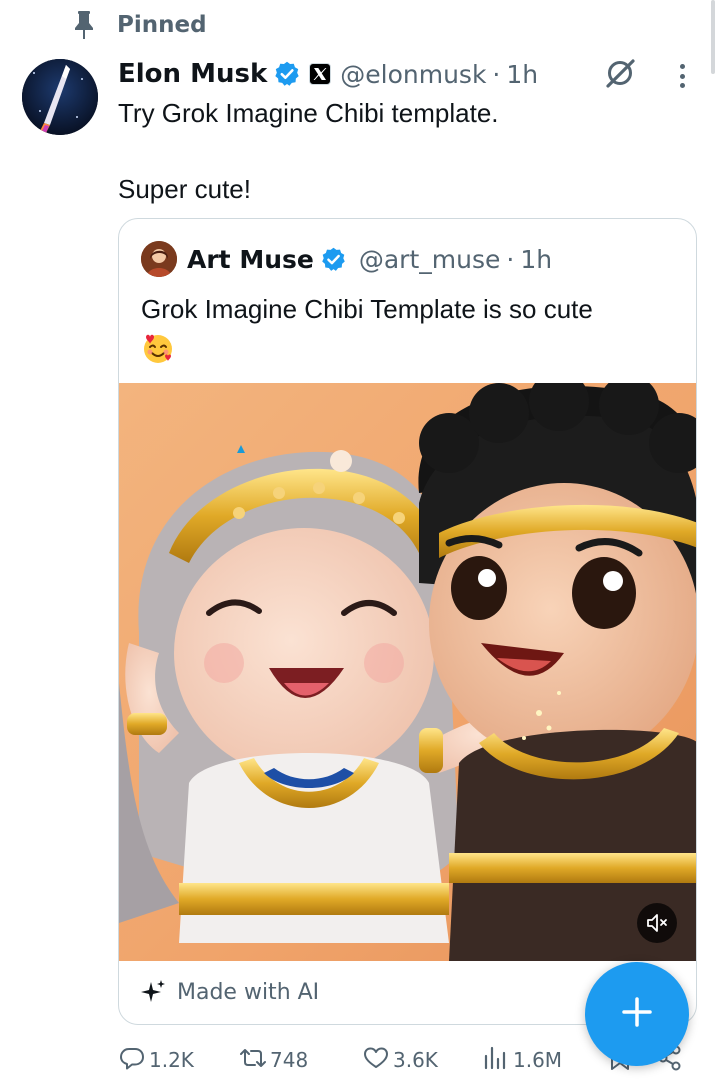 The width and height of the screenshot is (716, 1084). What do you see at coordinates (184, 189) in the screenshot?
I see `tweet-text-line: Super cute!` at bounding box center [184, 189].